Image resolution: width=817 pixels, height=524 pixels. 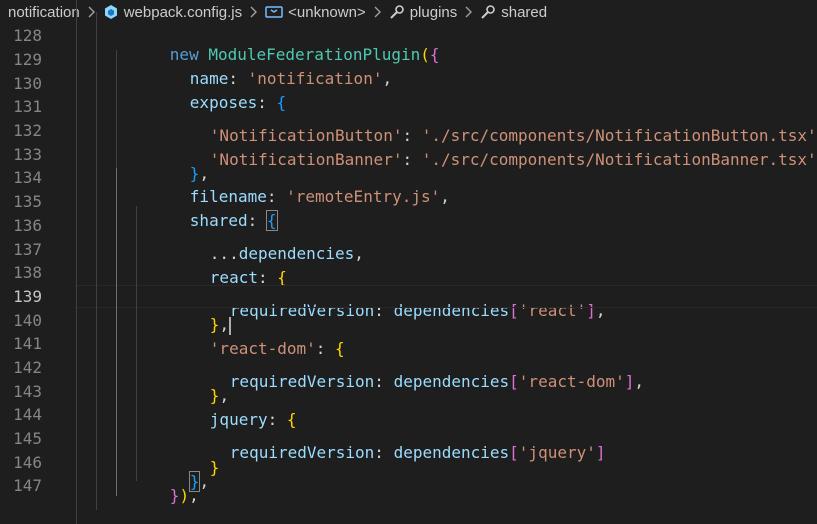 I want to click on line-number: 139, so click(x=21, y=296).